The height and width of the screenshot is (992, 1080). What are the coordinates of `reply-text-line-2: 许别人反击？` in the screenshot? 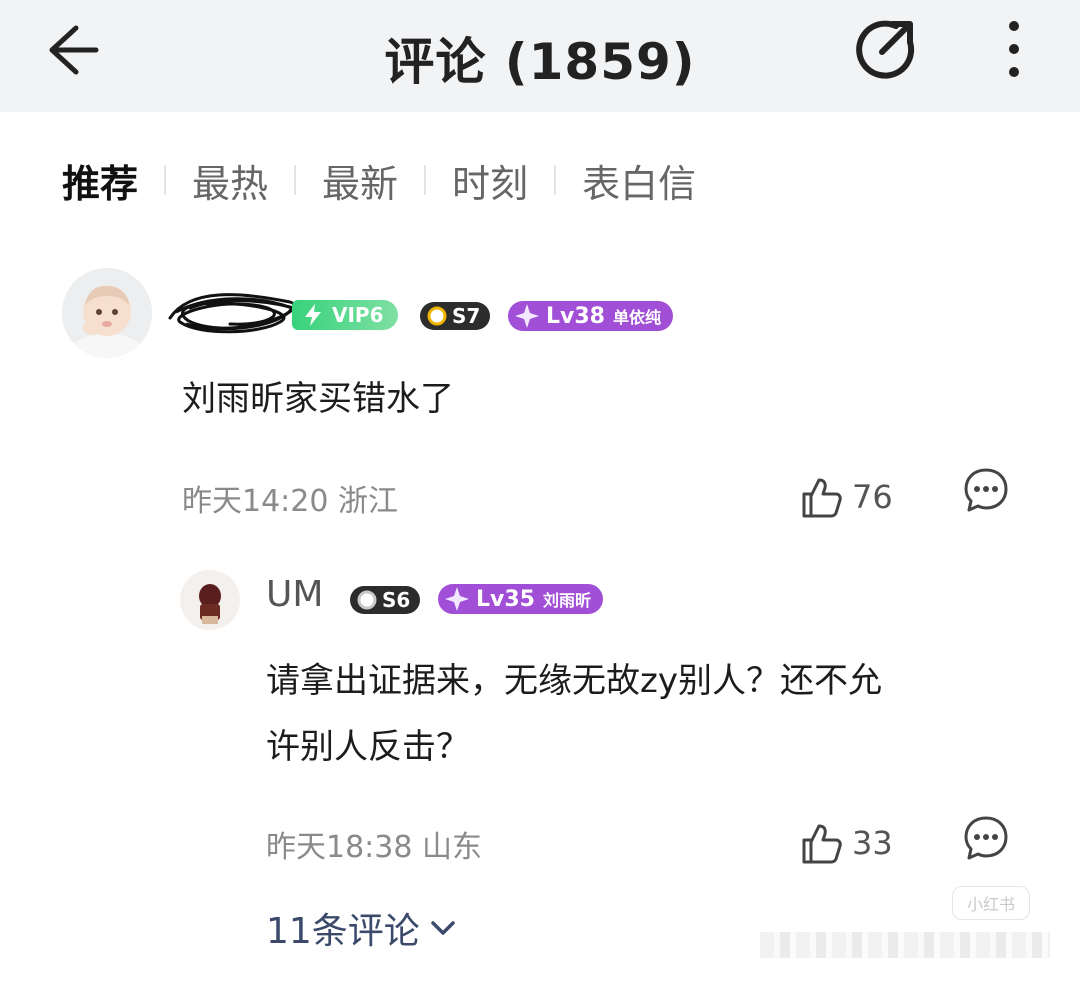 It's located at (368, 747).